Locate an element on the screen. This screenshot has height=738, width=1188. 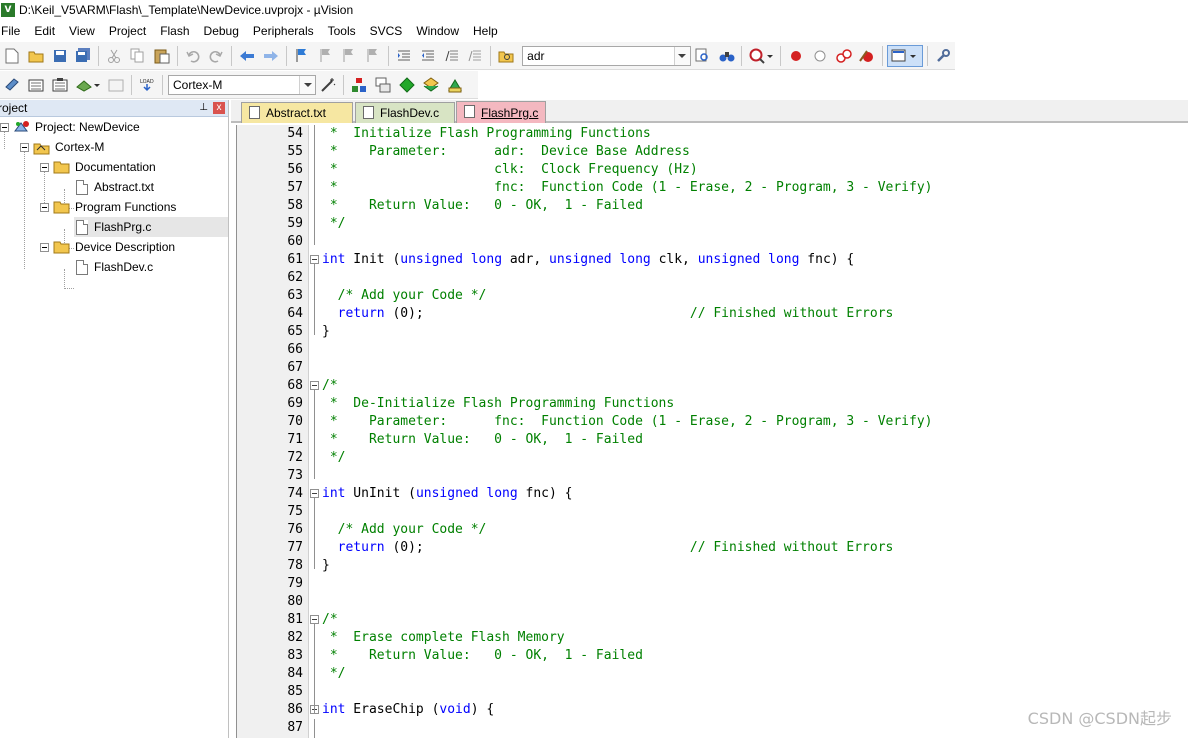
code-line: 74 int UnInit (unsigned long fnc) { is located at coordinates (712, 494).